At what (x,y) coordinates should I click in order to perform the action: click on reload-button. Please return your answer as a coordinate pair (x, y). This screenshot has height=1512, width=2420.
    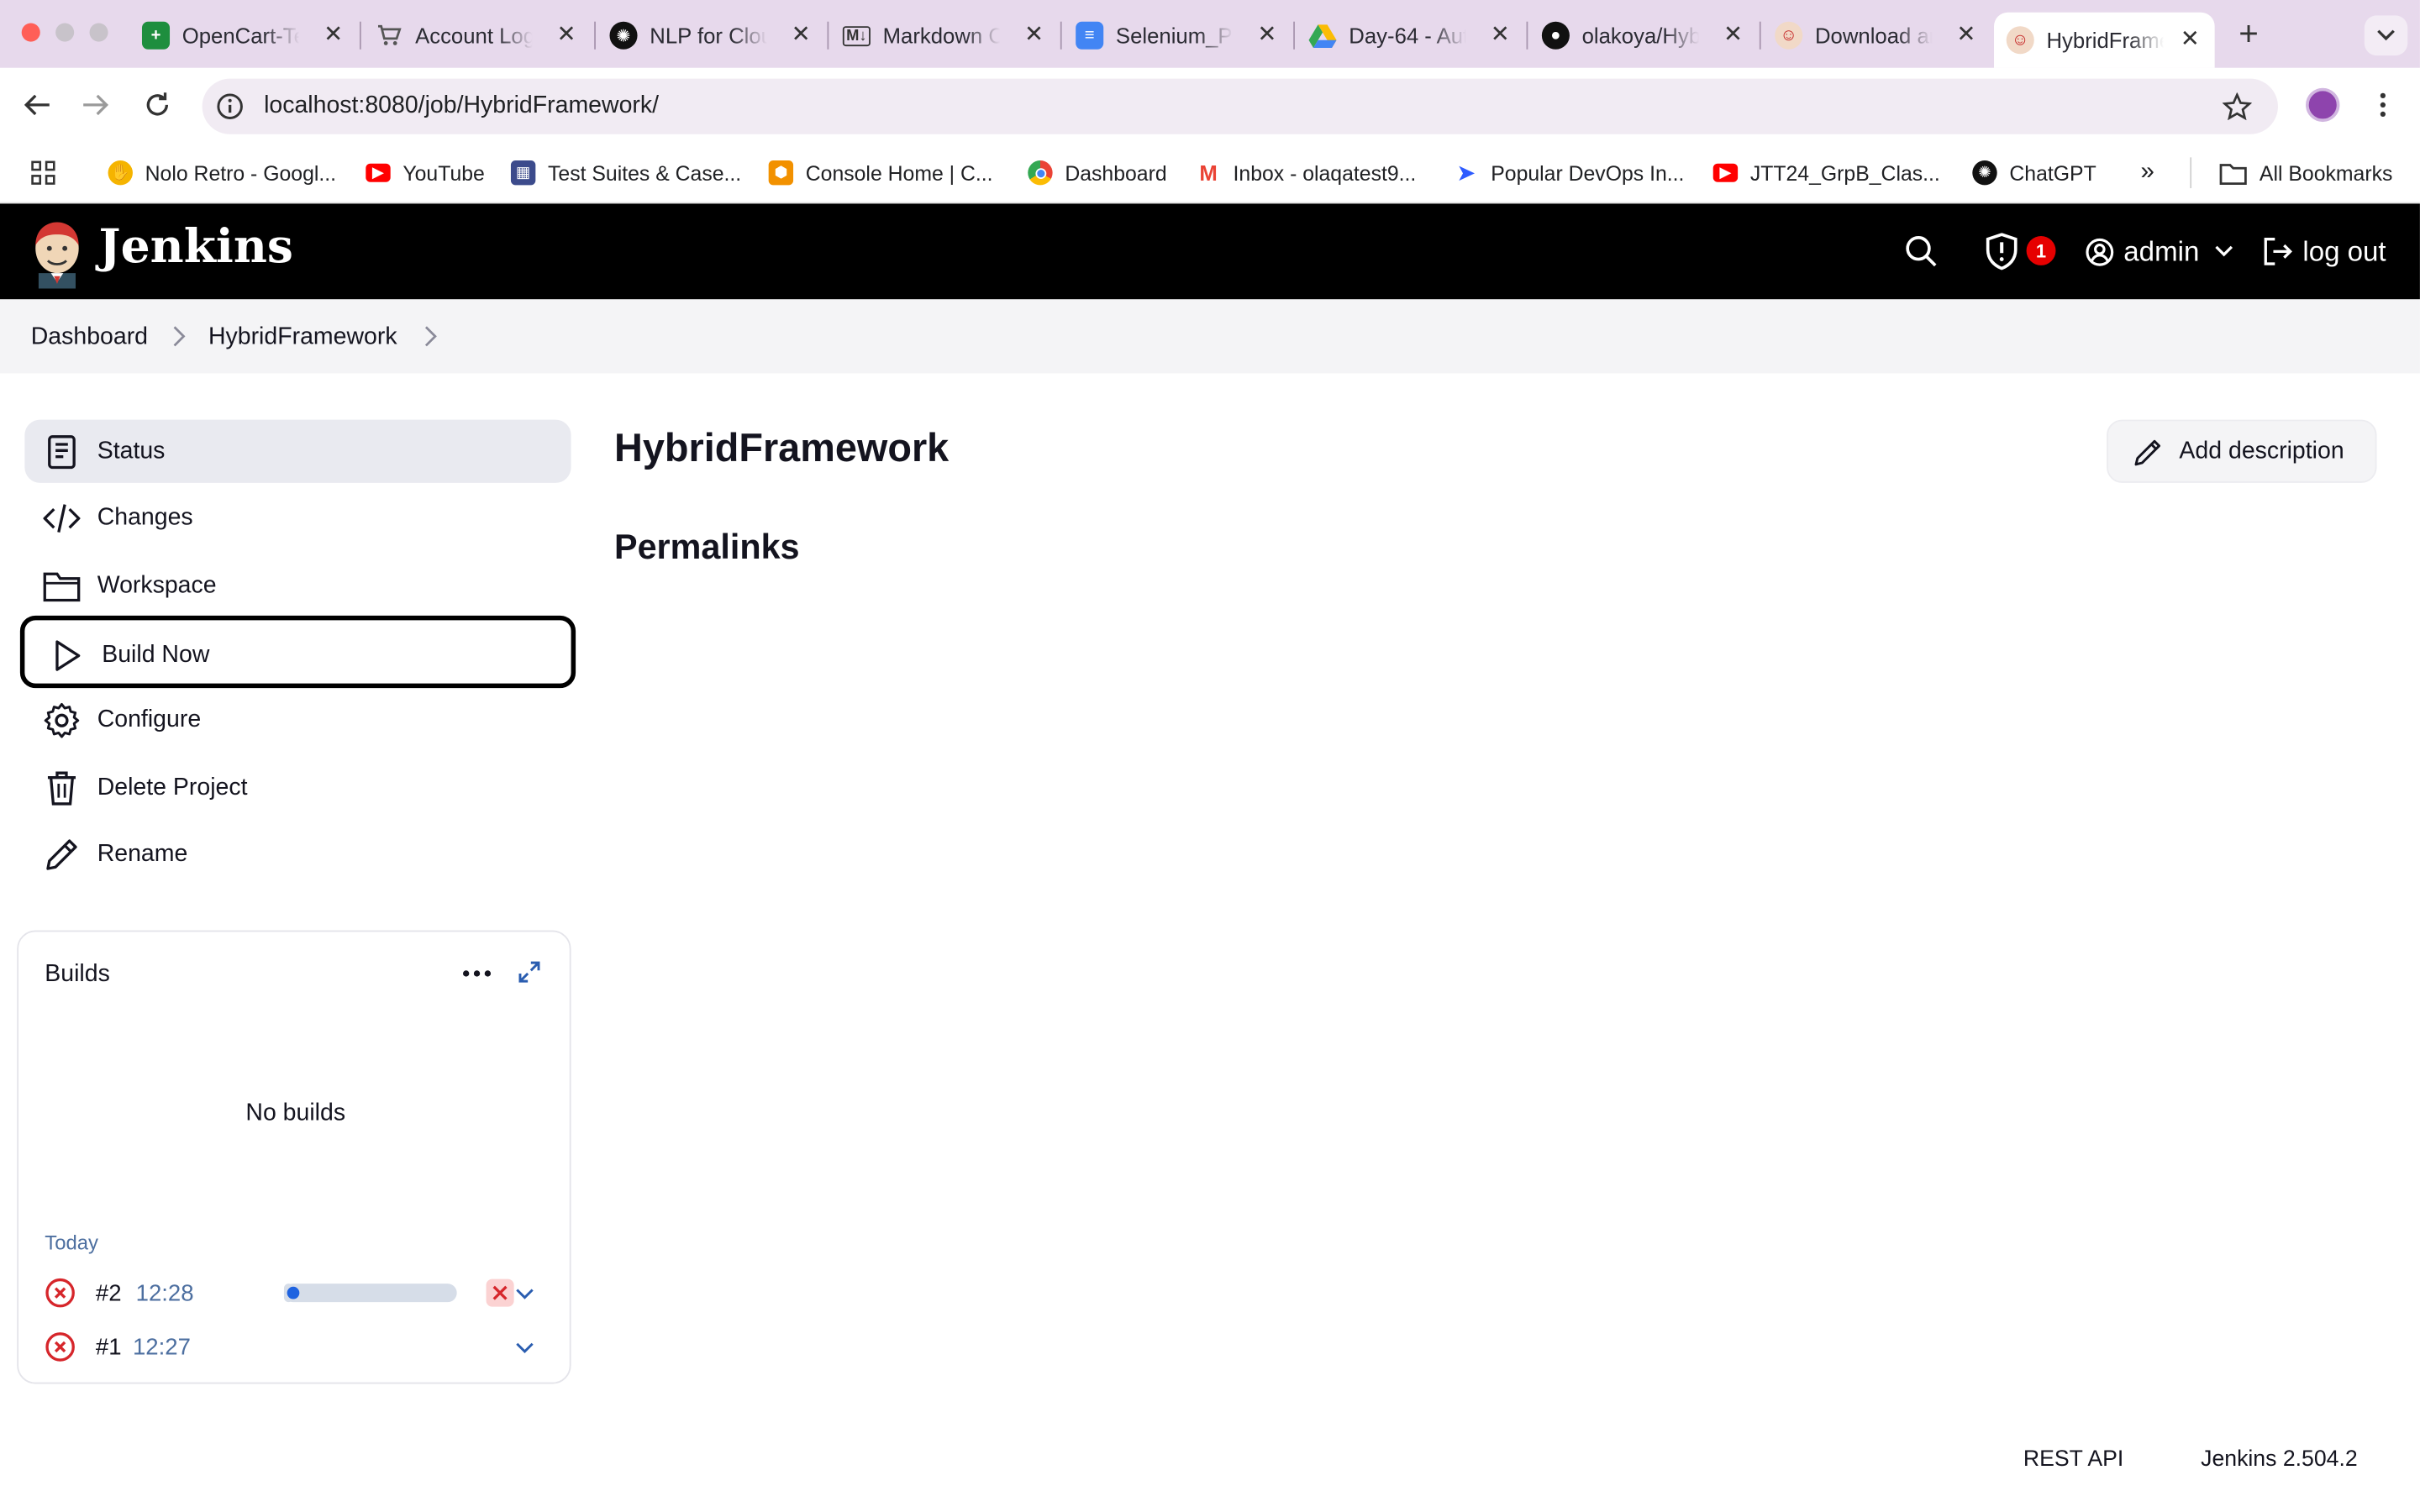
    Looking at the image, I should click on (157, 105).